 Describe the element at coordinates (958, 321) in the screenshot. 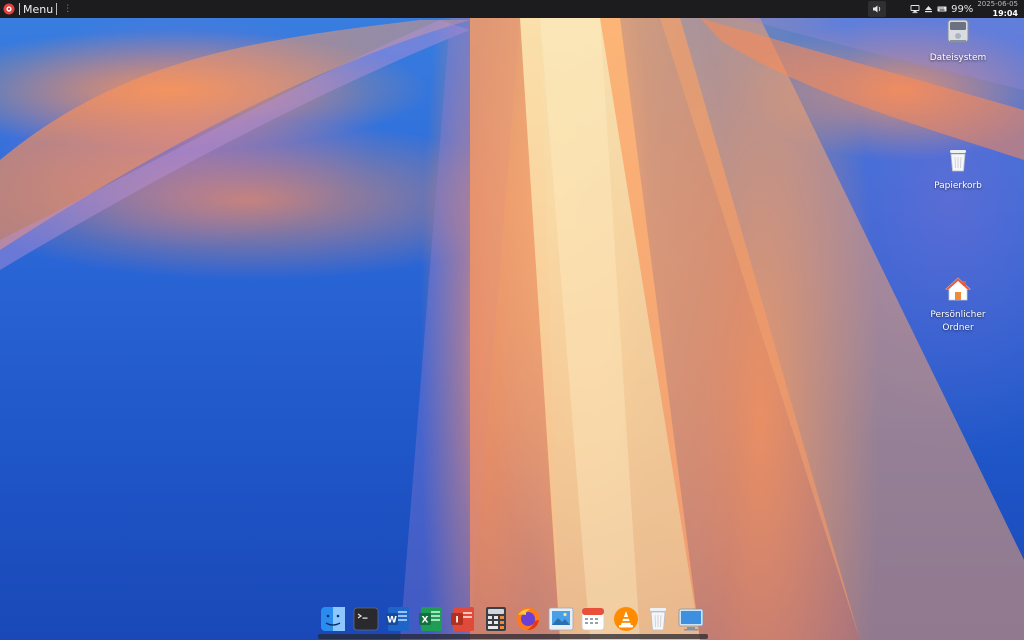

I see `desktop-icon-label: Persönlicher Ordner` at that location.